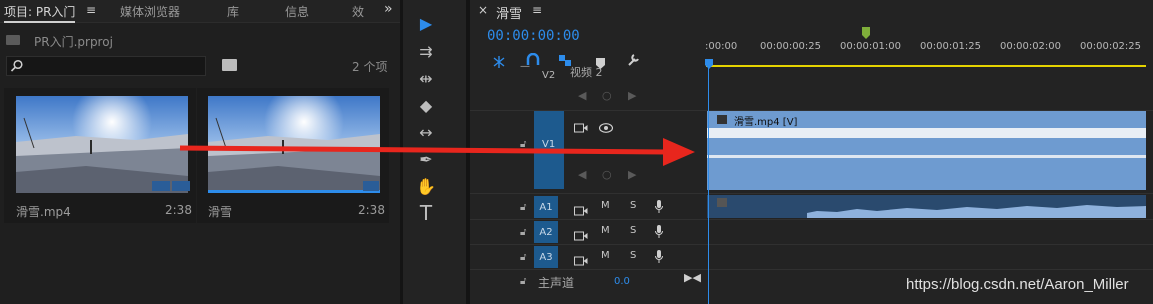  What do you see at coordinates (721, 46) in the screenshot?
I see `ruler-label: :00:00` at bounding box center [721, 46].